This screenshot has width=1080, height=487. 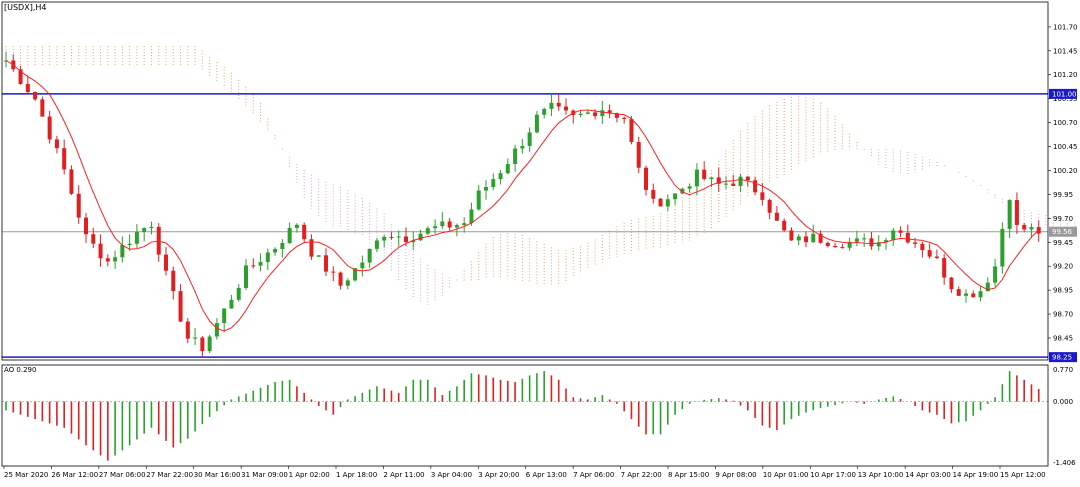 I want to click on time-tick-label: 7 Apr 22:00, so click(x=641, y=475).